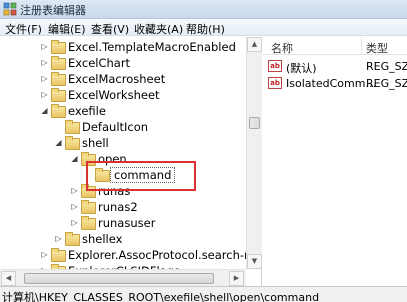 The image size is (407, 302). What do you see at coordinates (99, 63) in the screenshot?
I see `tree-item-label: ExcelChart` at bounding box center [99, 63].